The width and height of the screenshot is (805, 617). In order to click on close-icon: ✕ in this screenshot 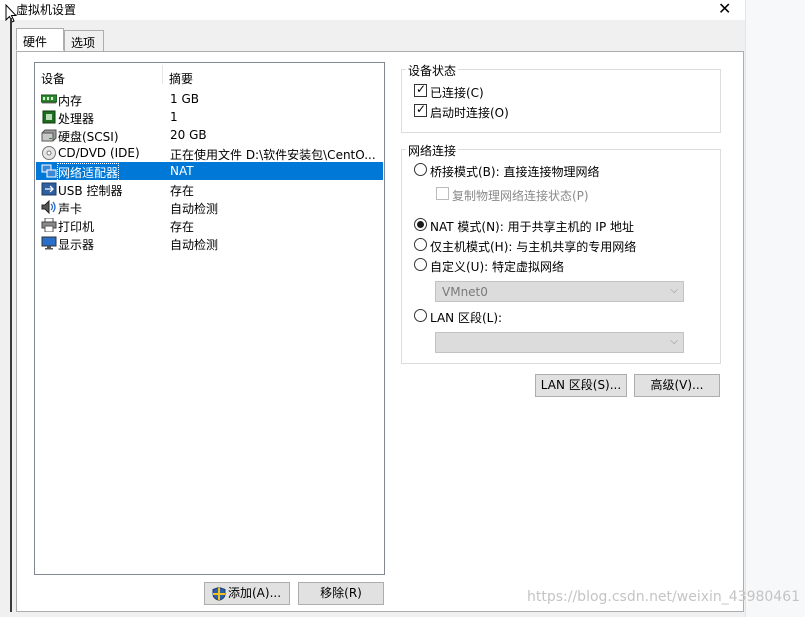, I will do `click(724, 9)`.